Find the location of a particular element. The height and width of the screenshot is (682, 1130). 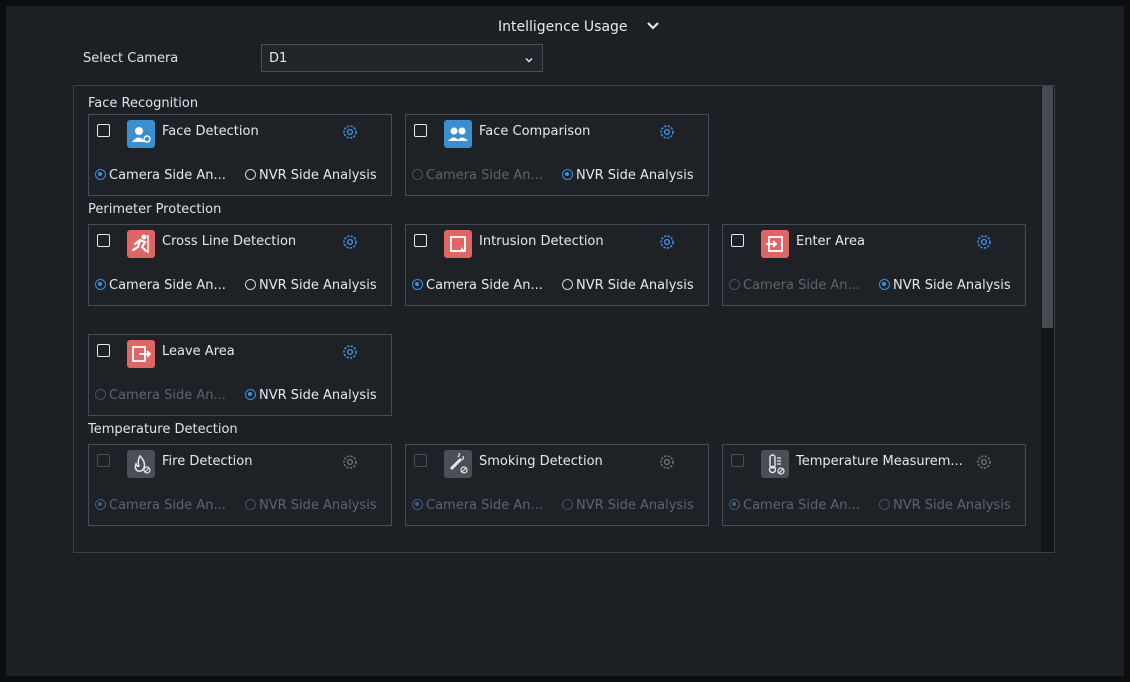

intrusion-checkbox is located at coordinates (420, 240).